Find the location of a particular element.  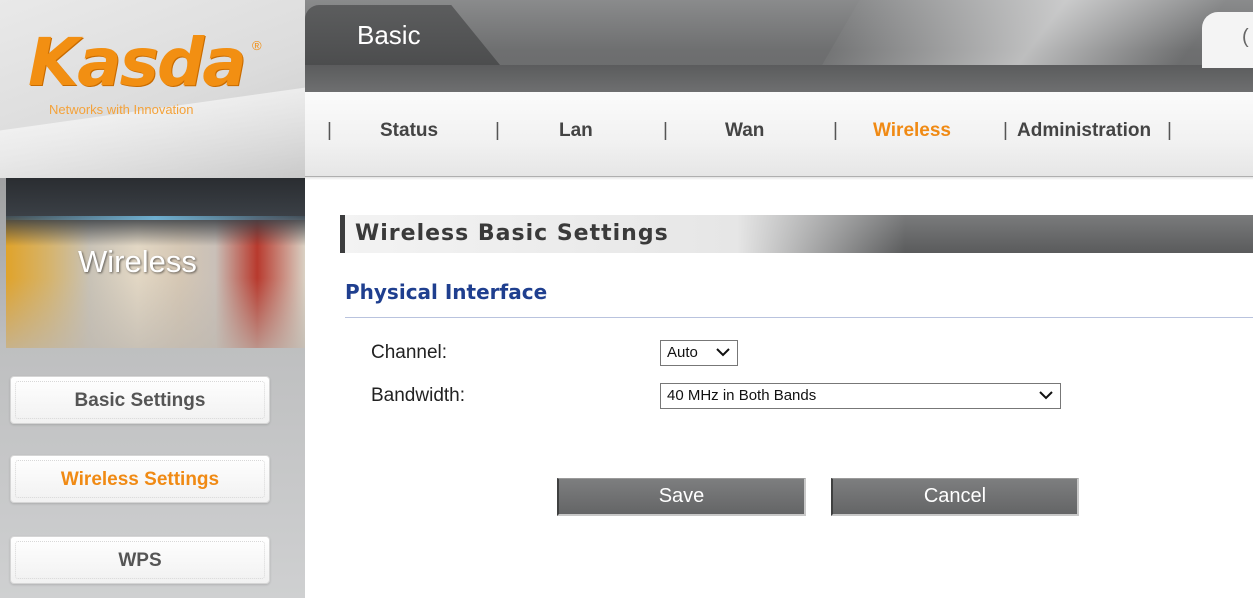

nav-item-lan: Lan is located at coordinates (576, 131).